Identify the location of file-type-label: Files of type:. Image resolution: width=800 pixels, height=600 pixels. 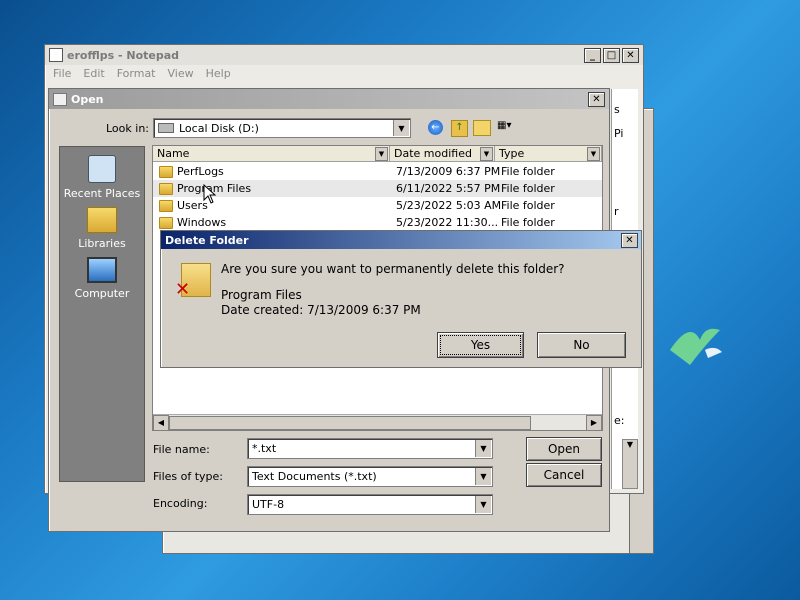
(188, 476).